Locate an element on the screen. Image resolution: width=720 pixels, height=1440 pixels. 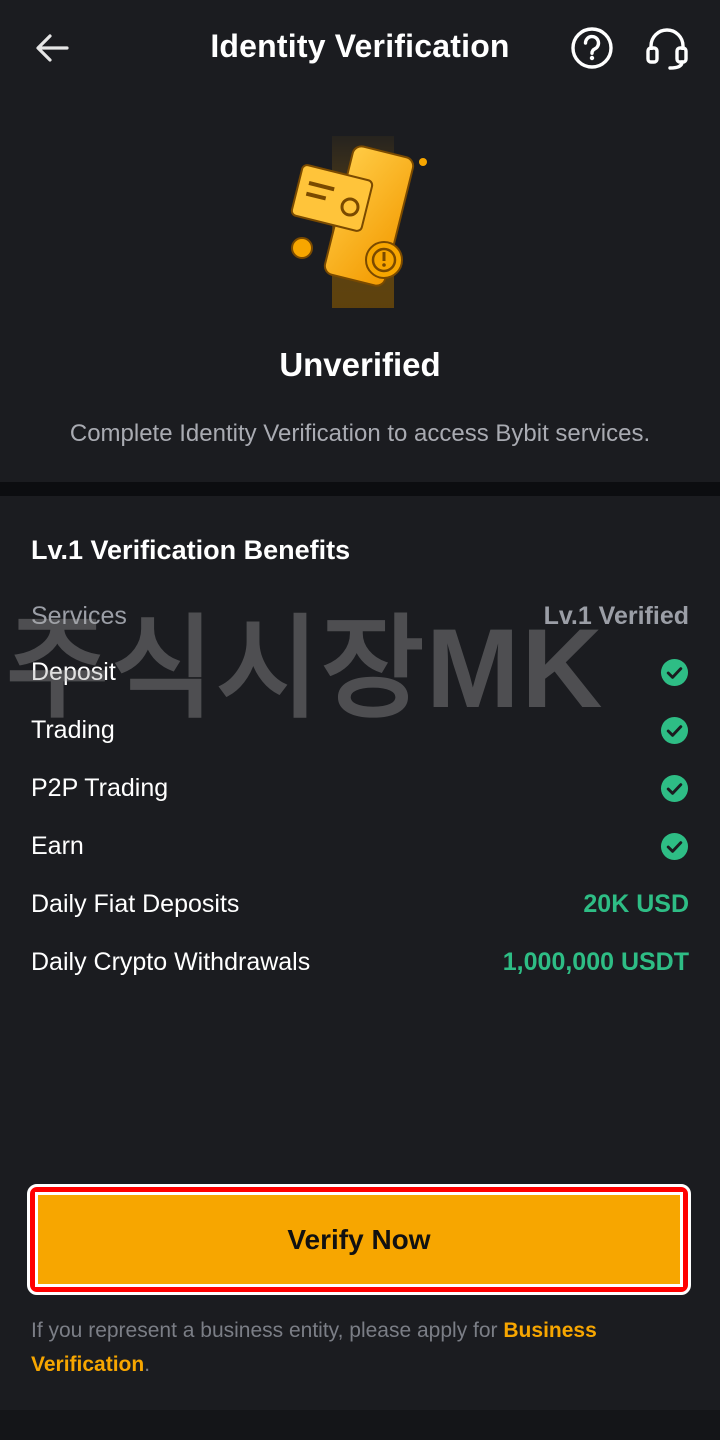
bottom-navigation-area is located at coordinates (360, 1425).